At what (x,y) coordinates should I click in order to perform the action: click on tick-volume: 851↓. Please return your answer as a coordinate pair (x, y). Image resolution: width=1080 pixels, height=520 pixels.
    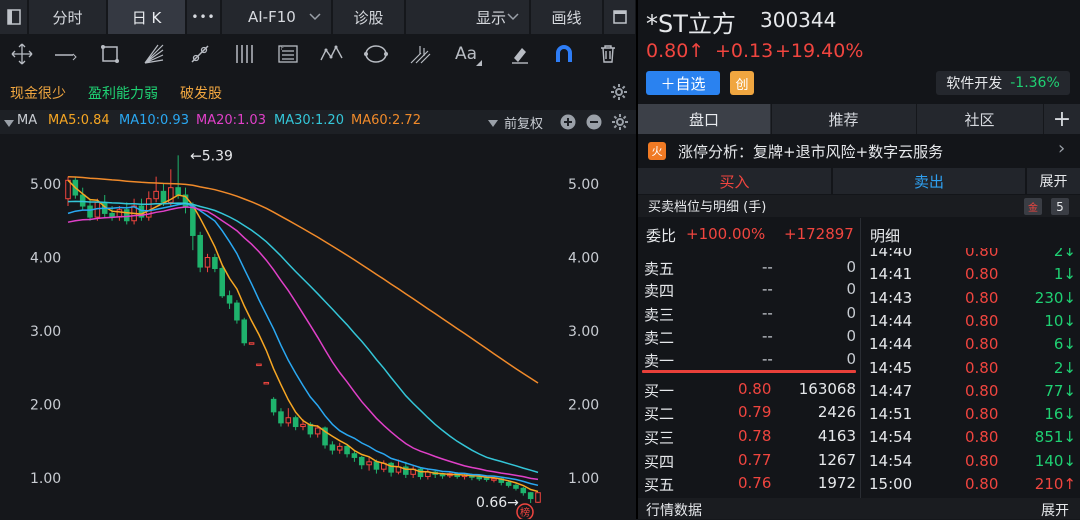
    Looking at the image, I should click on (1055, 437).